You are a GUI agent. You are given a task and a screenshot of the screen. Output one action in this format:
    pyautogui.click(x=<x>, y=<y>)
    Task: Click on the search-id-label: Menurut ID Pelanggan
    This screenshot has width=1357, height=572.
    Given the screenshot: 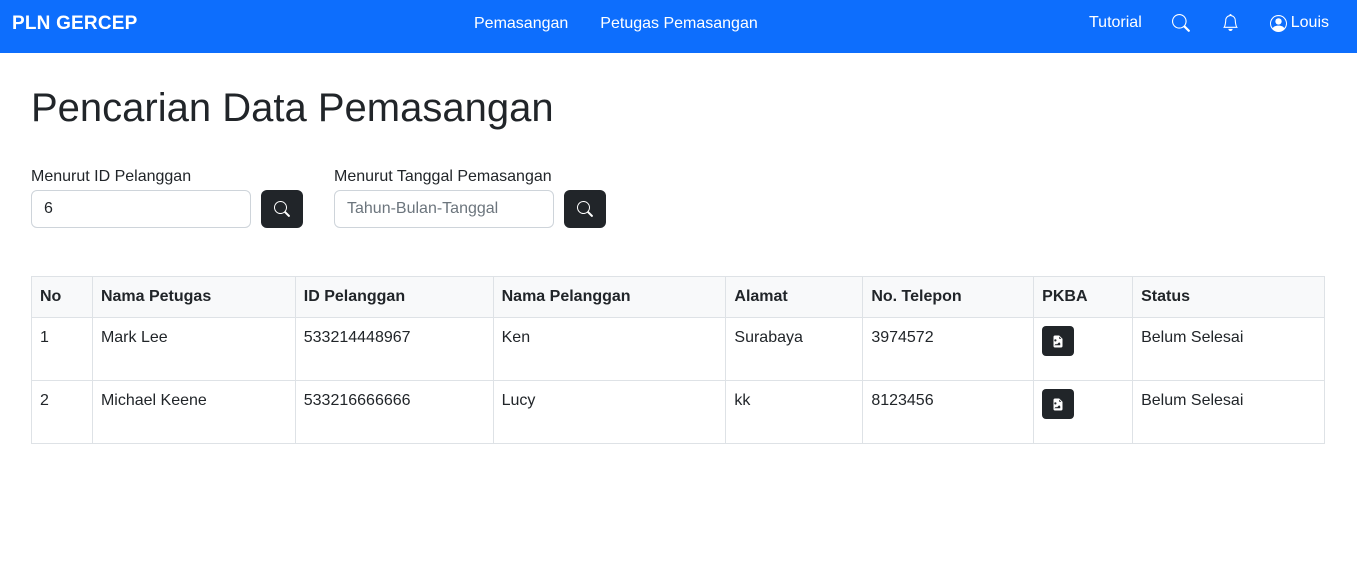 What is the action you would take?
    pyautogui.click(x=111, y=176)
    